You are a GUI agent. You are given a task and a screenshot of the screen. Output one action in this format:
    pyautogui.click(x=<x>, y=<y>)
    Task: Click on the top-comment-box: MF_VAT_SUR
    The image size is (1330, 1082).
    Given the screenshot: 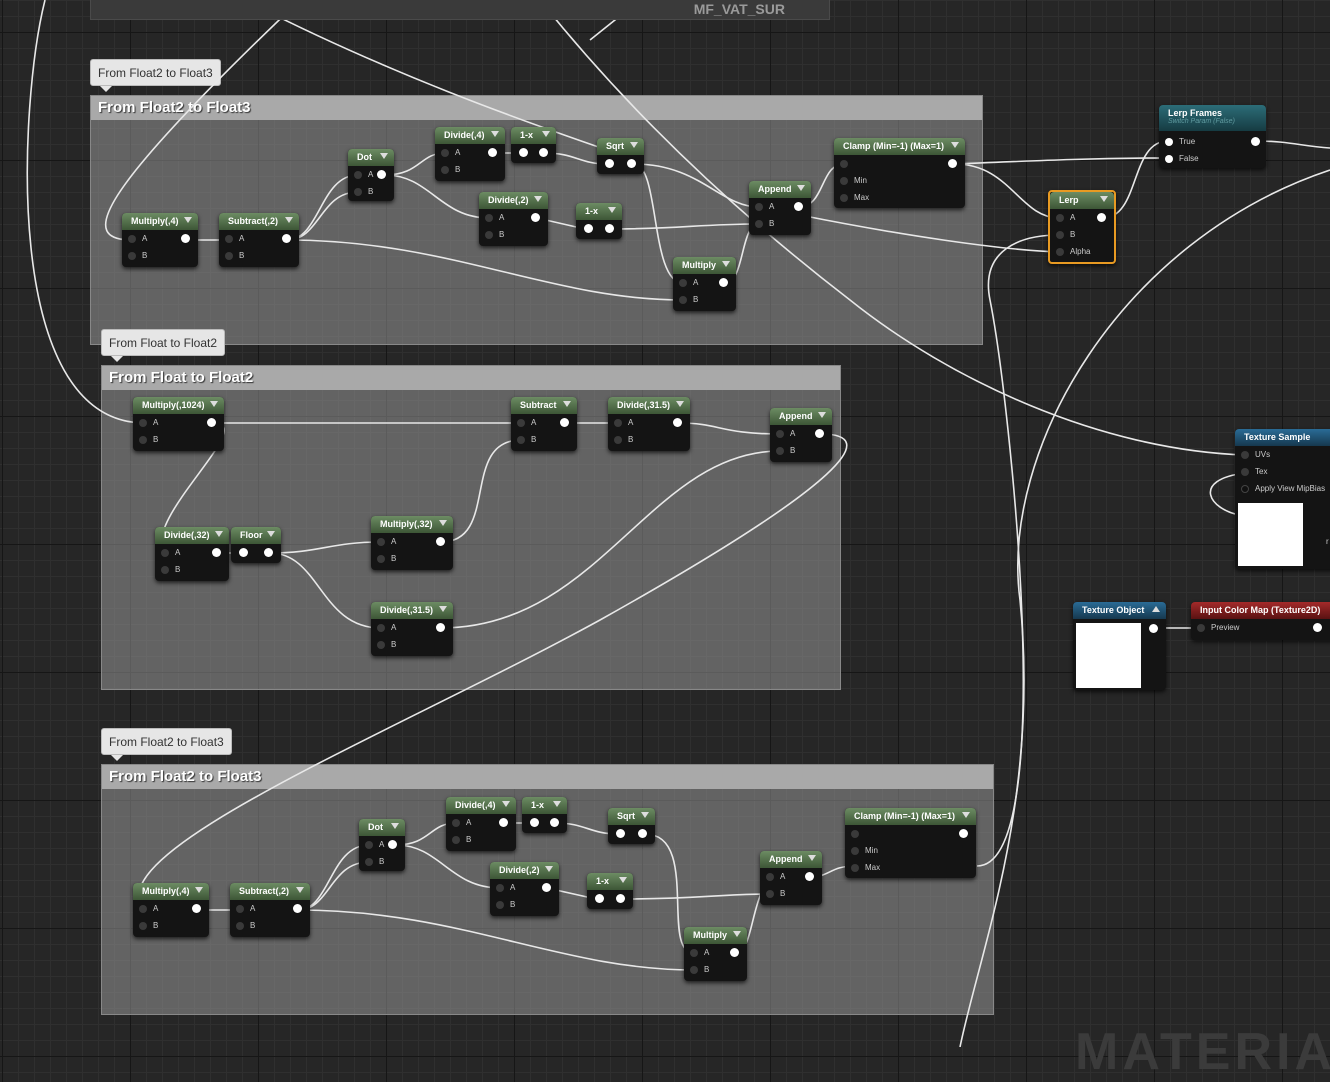 What is the action you would take?
    pyautogui.click(x=460, y=10)
    